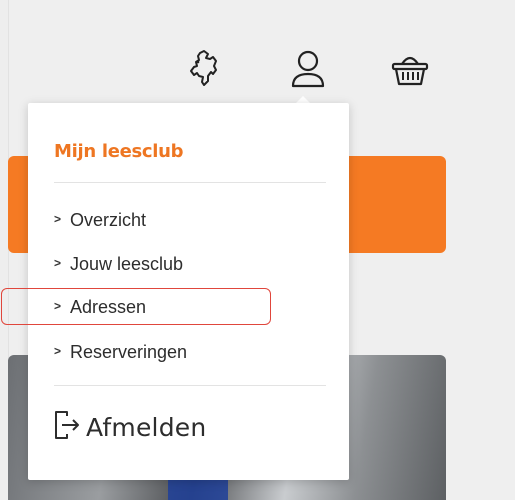 Image resolution: width=515 pixels, height=500 pixels. I want to click on menu-item-jouw-leesclub: > Jouw leesclub, so click(118, 264).